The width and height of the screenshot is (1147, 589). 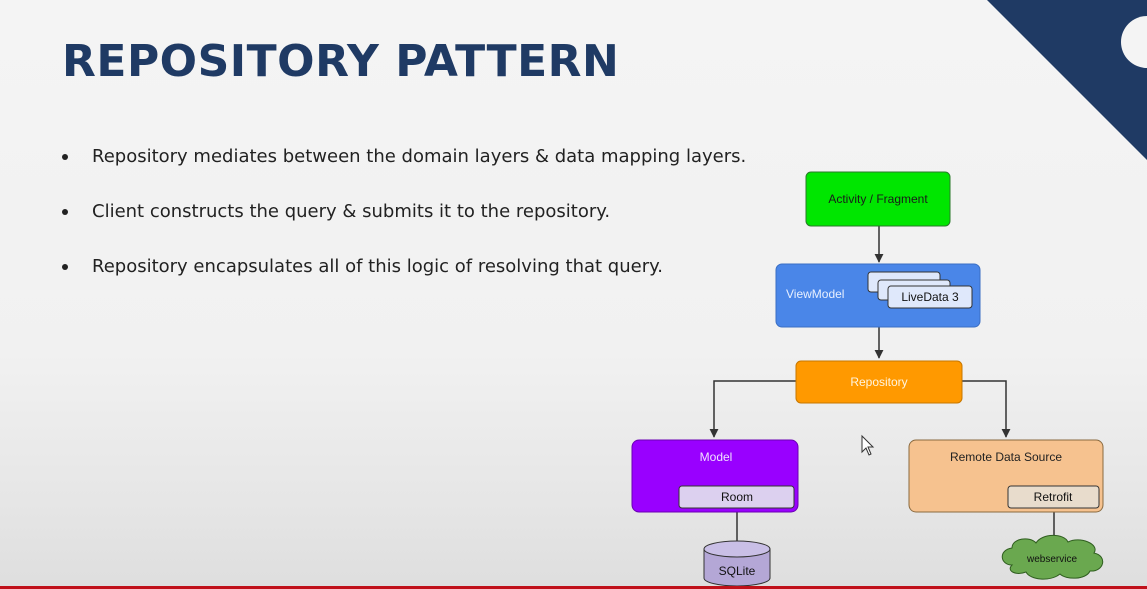 What do you see at coordinates (878, 295) in the screenshot?
I see `viewmodel-box: ViewModel LiveData 3` at bounding box center [878, 295].